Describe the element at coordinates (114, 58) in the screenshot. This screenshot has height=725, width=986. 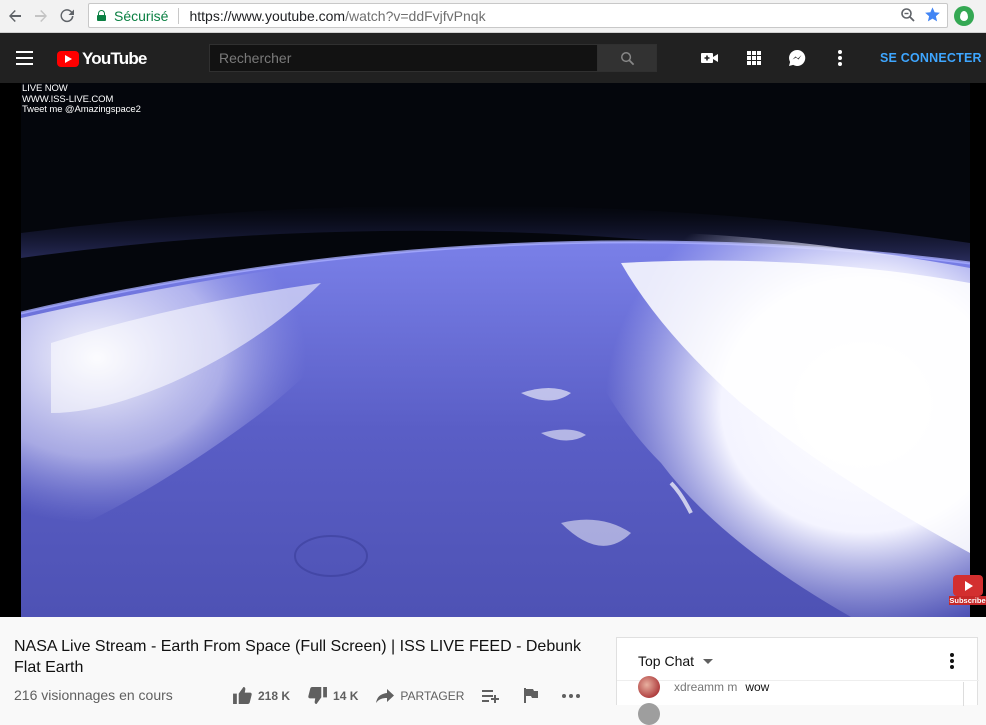
I see `youtube-wordmark: YouTube` at that location.